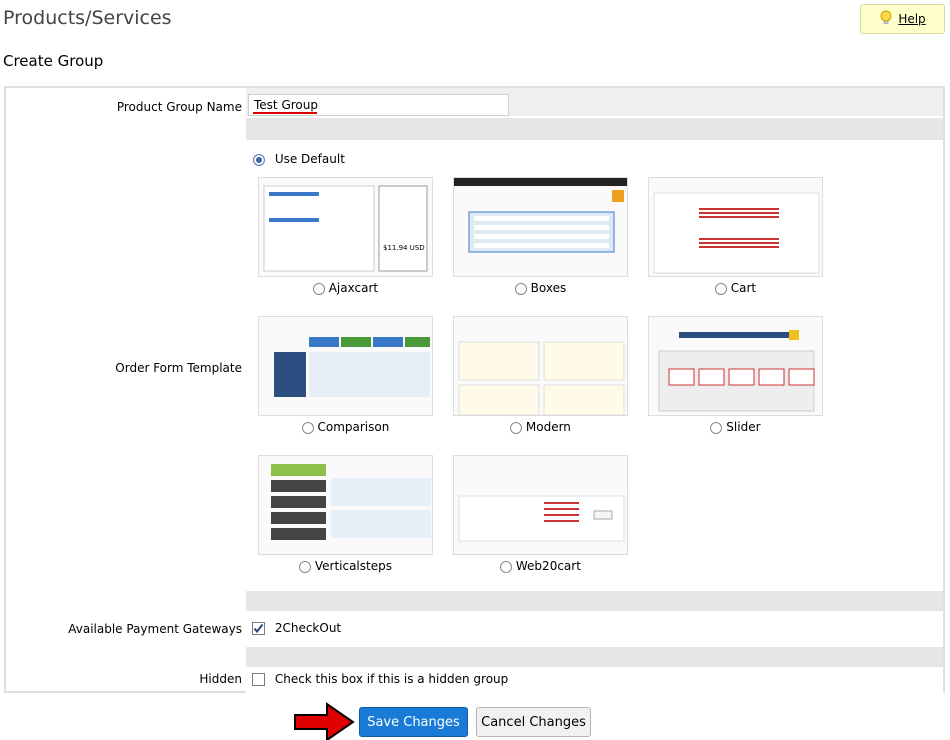 The width and height of the screenshot is (950, 740). What do you see at coordinates (345, 566) in the screenshot?
I see `verticalsteps-option: Verticalsteps` at bounding box center [345, 566].